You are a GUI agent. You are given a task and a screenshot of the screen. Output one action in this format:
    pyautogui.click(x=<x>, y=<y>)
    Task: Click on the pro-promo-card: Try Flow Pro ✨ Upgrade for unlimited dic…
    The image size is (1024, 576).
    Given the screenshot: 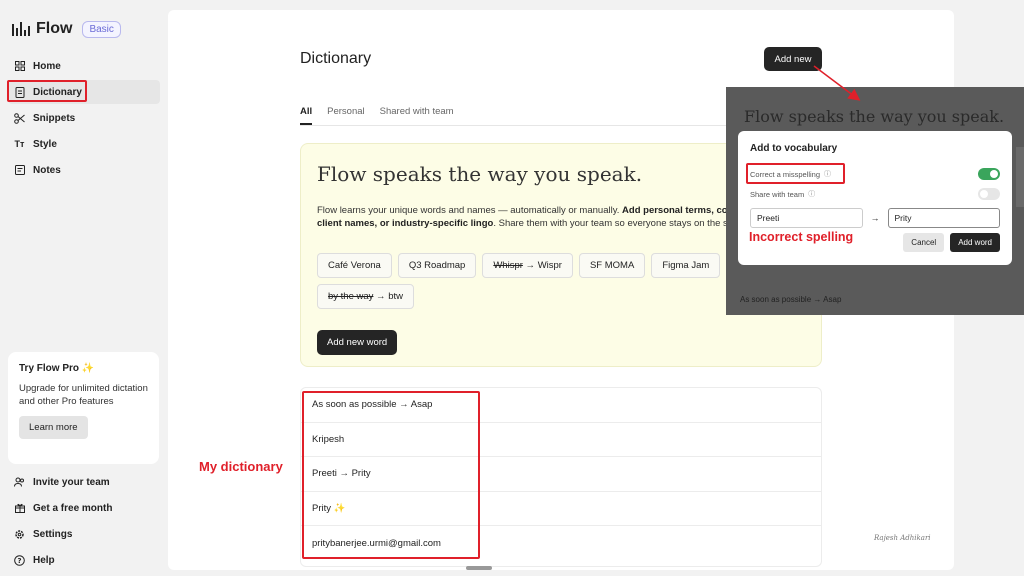 What is the action you would take?
    pyautogui.click(x=83, y=408)
    